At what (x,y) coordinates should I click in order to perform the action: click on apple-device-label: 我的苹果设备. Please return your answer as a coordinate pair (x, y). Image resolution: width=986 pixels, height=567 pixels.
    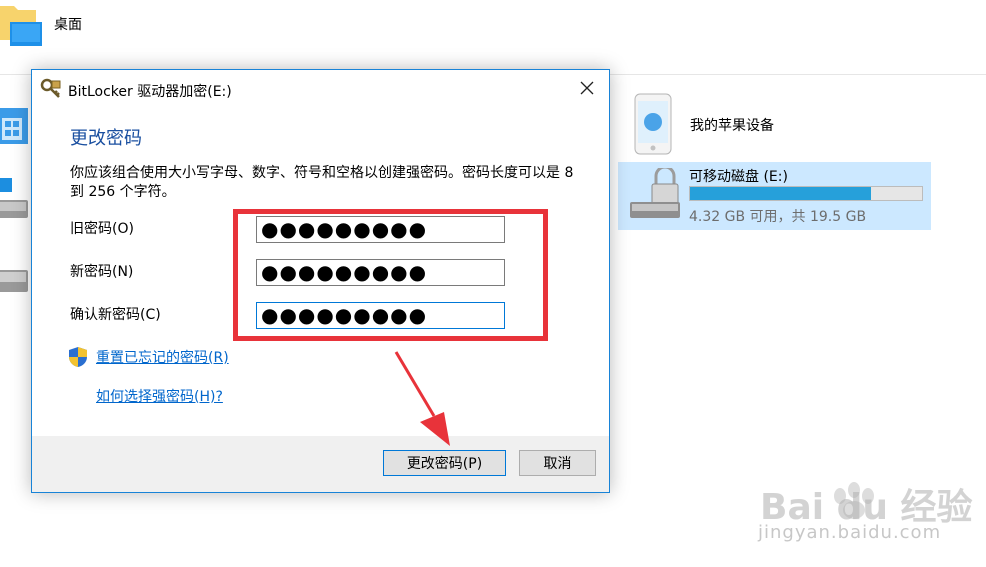
    Looking at the image, I should click on (732, 125).